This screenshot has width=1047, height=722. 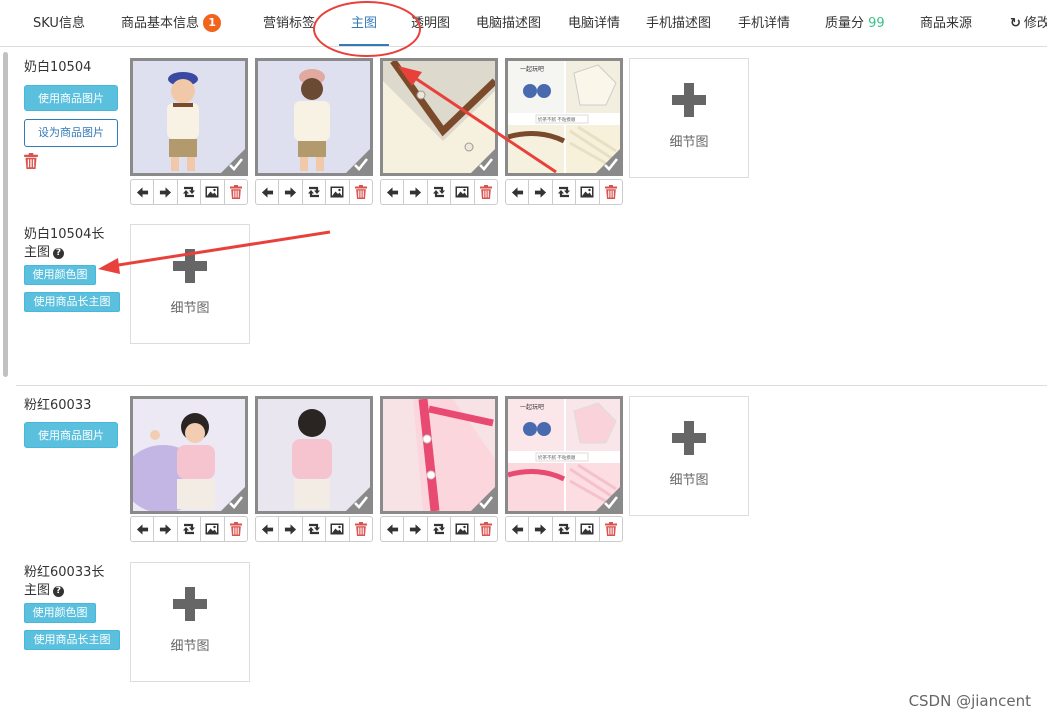 I want to click on tab-mobile-desc-image: 手机描述图, so click(x=678, y=23).